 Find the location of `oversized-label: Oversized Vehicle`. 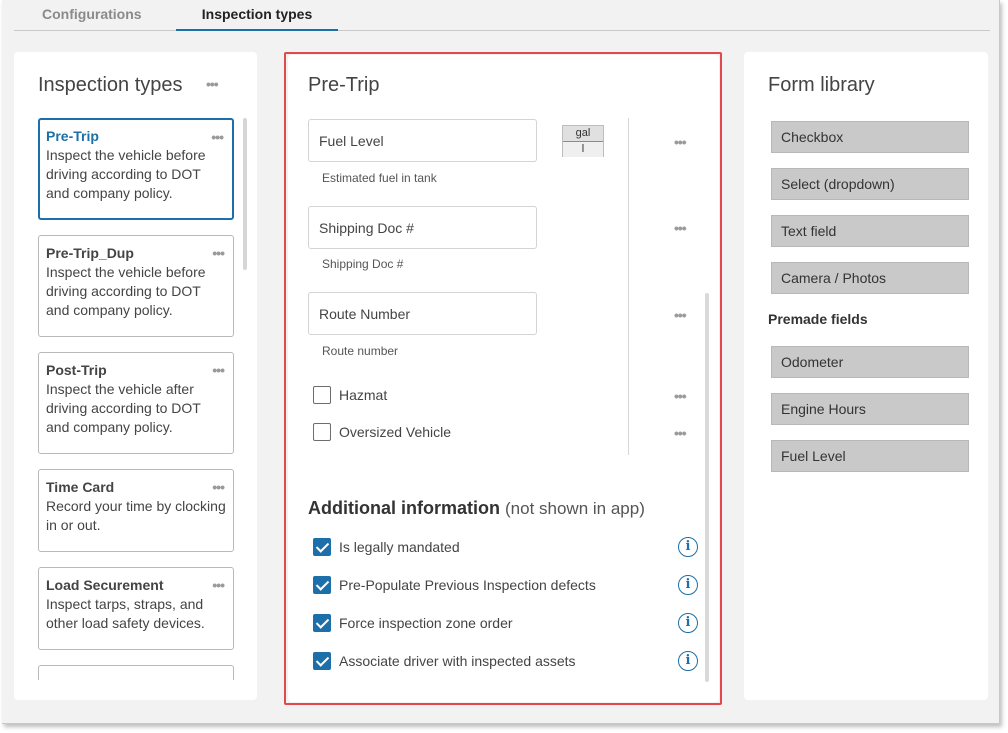

oversized-label: Oversized Vehicle is located at coordinates (395, 432).